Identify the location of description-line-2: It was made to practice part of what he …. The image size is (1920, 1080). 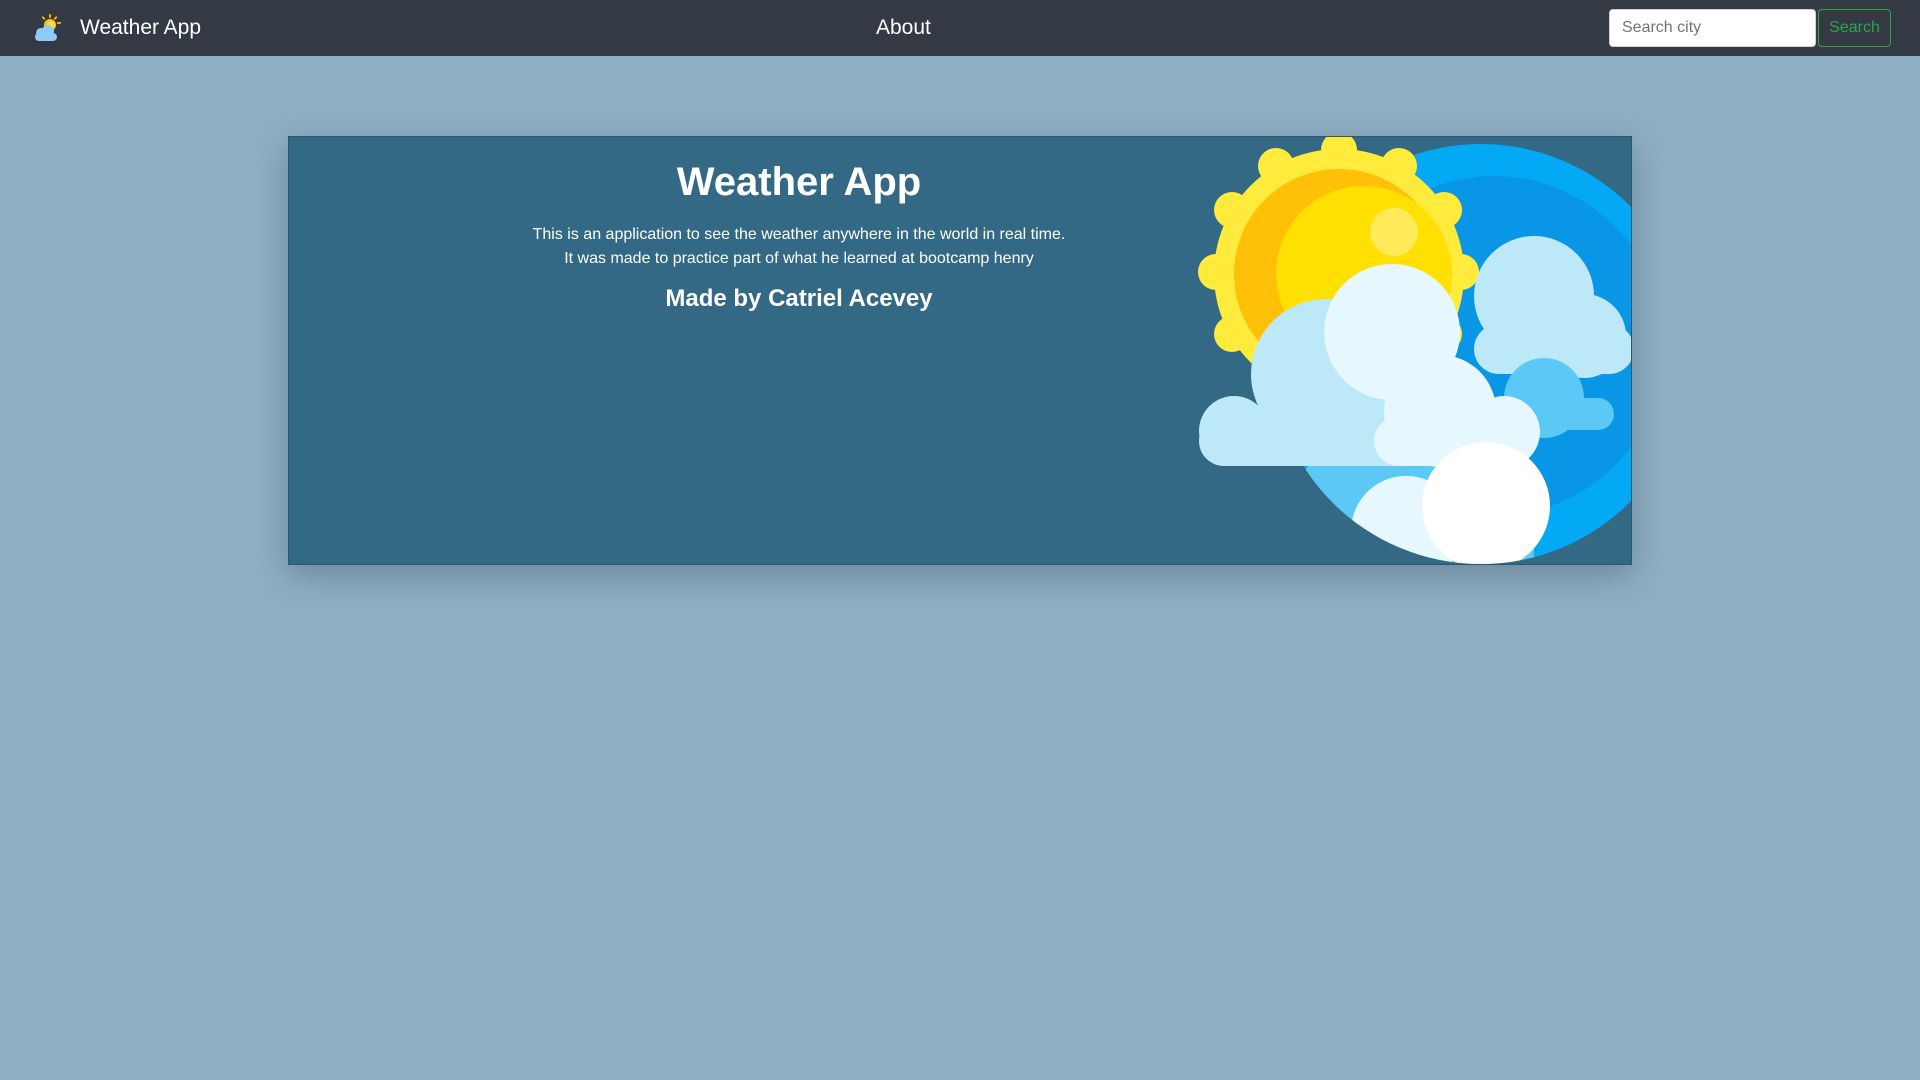
(799, 258).